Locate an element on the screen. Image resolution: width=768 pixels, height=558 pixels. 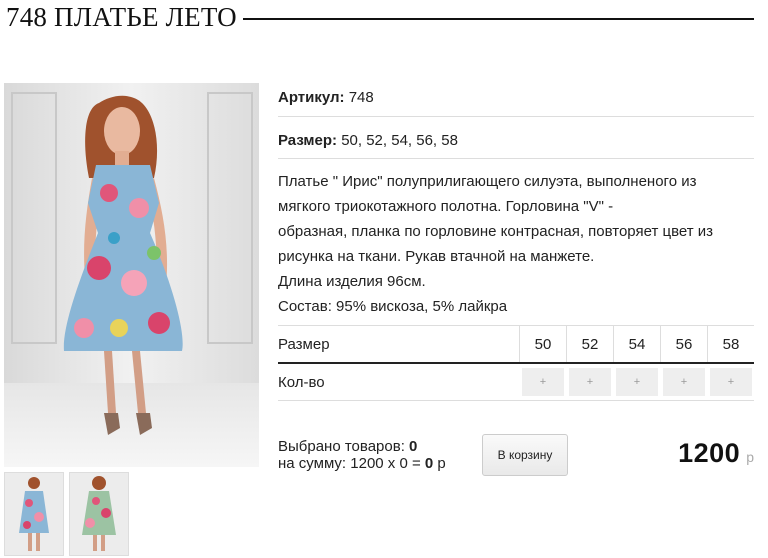
size-52: 52 is located at coordinates (590, 345).